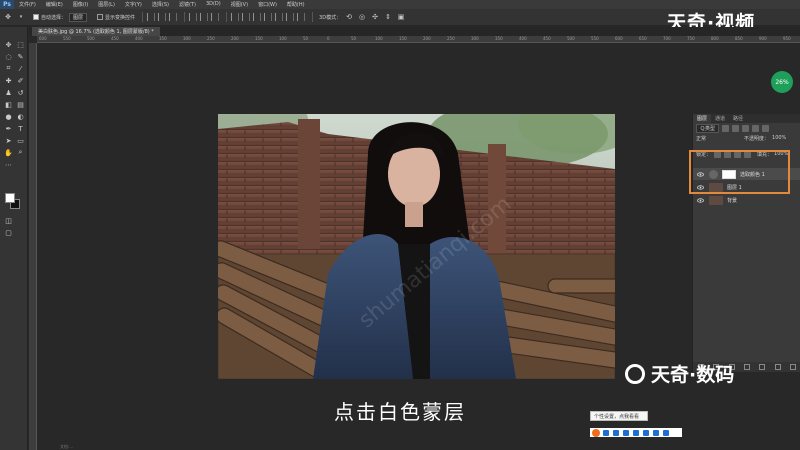  What do you see at coordinates (702, 118) in the screenshot?
I see `tab-layers: 图层` at bounding box center [702, 118].